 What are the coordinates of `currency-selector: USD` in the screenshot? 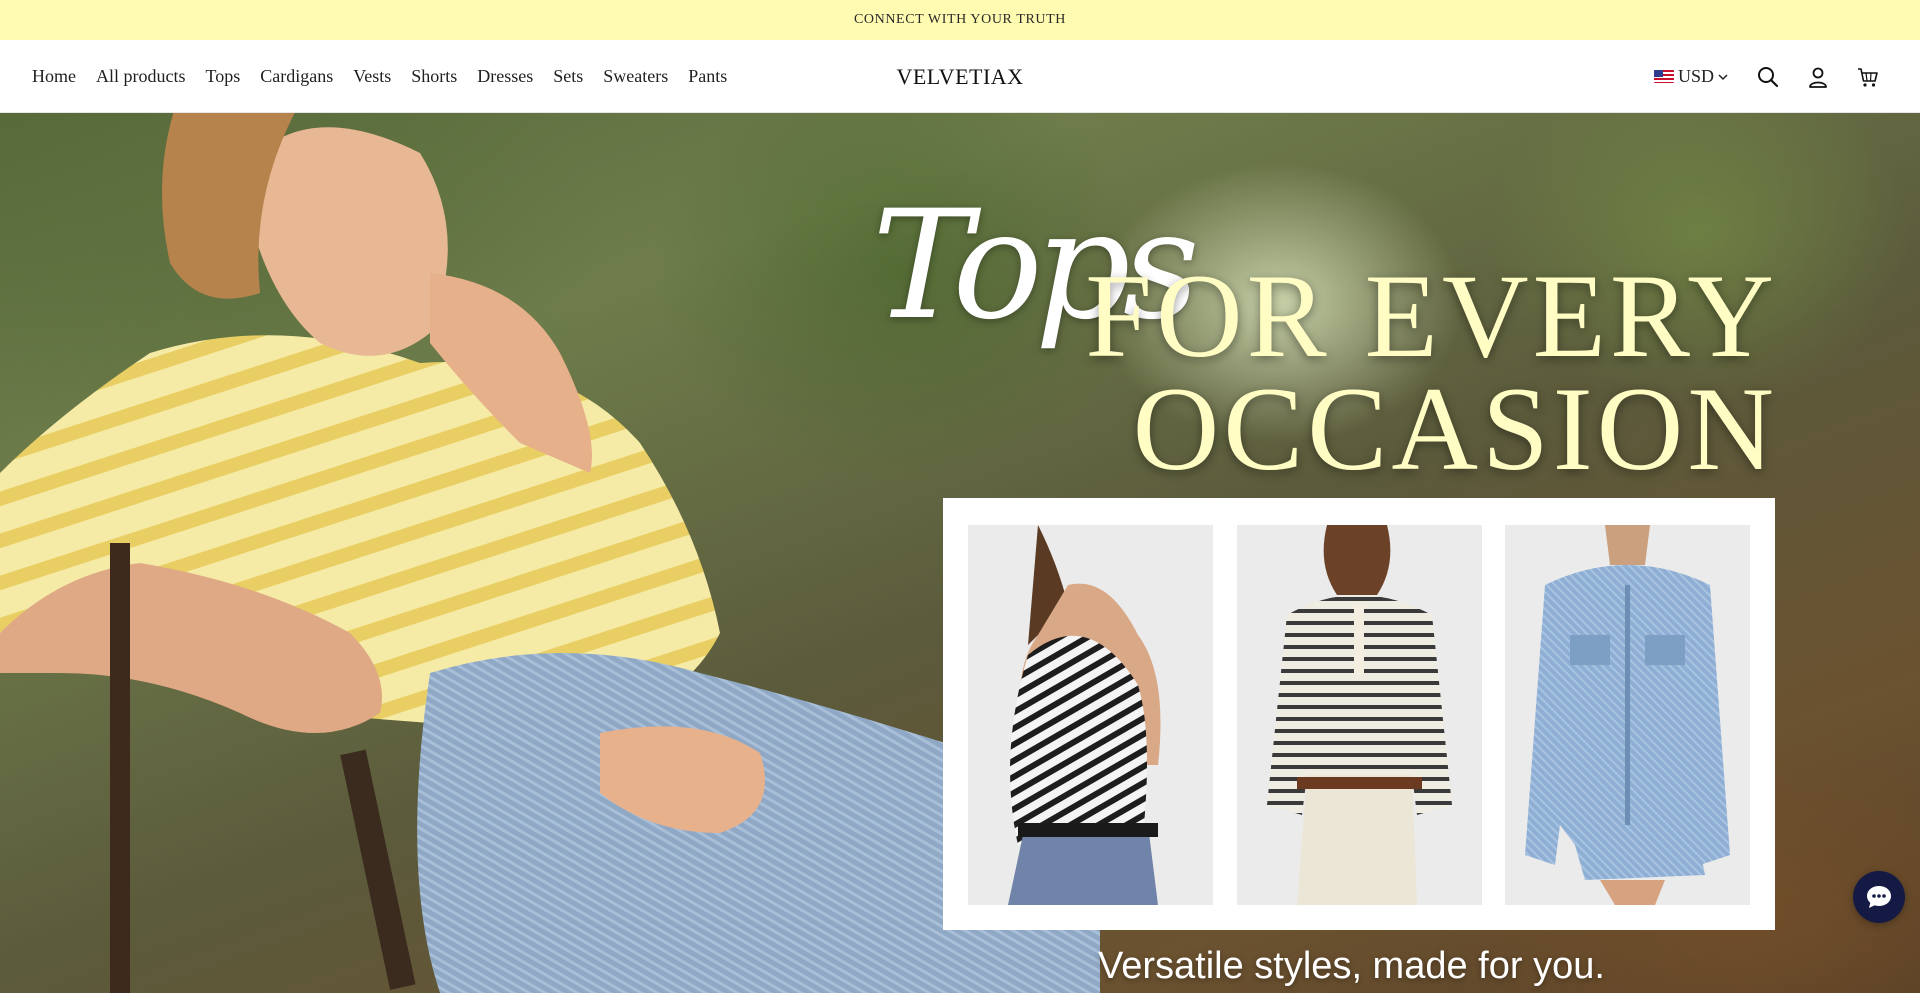 It's located at (1691, 76).